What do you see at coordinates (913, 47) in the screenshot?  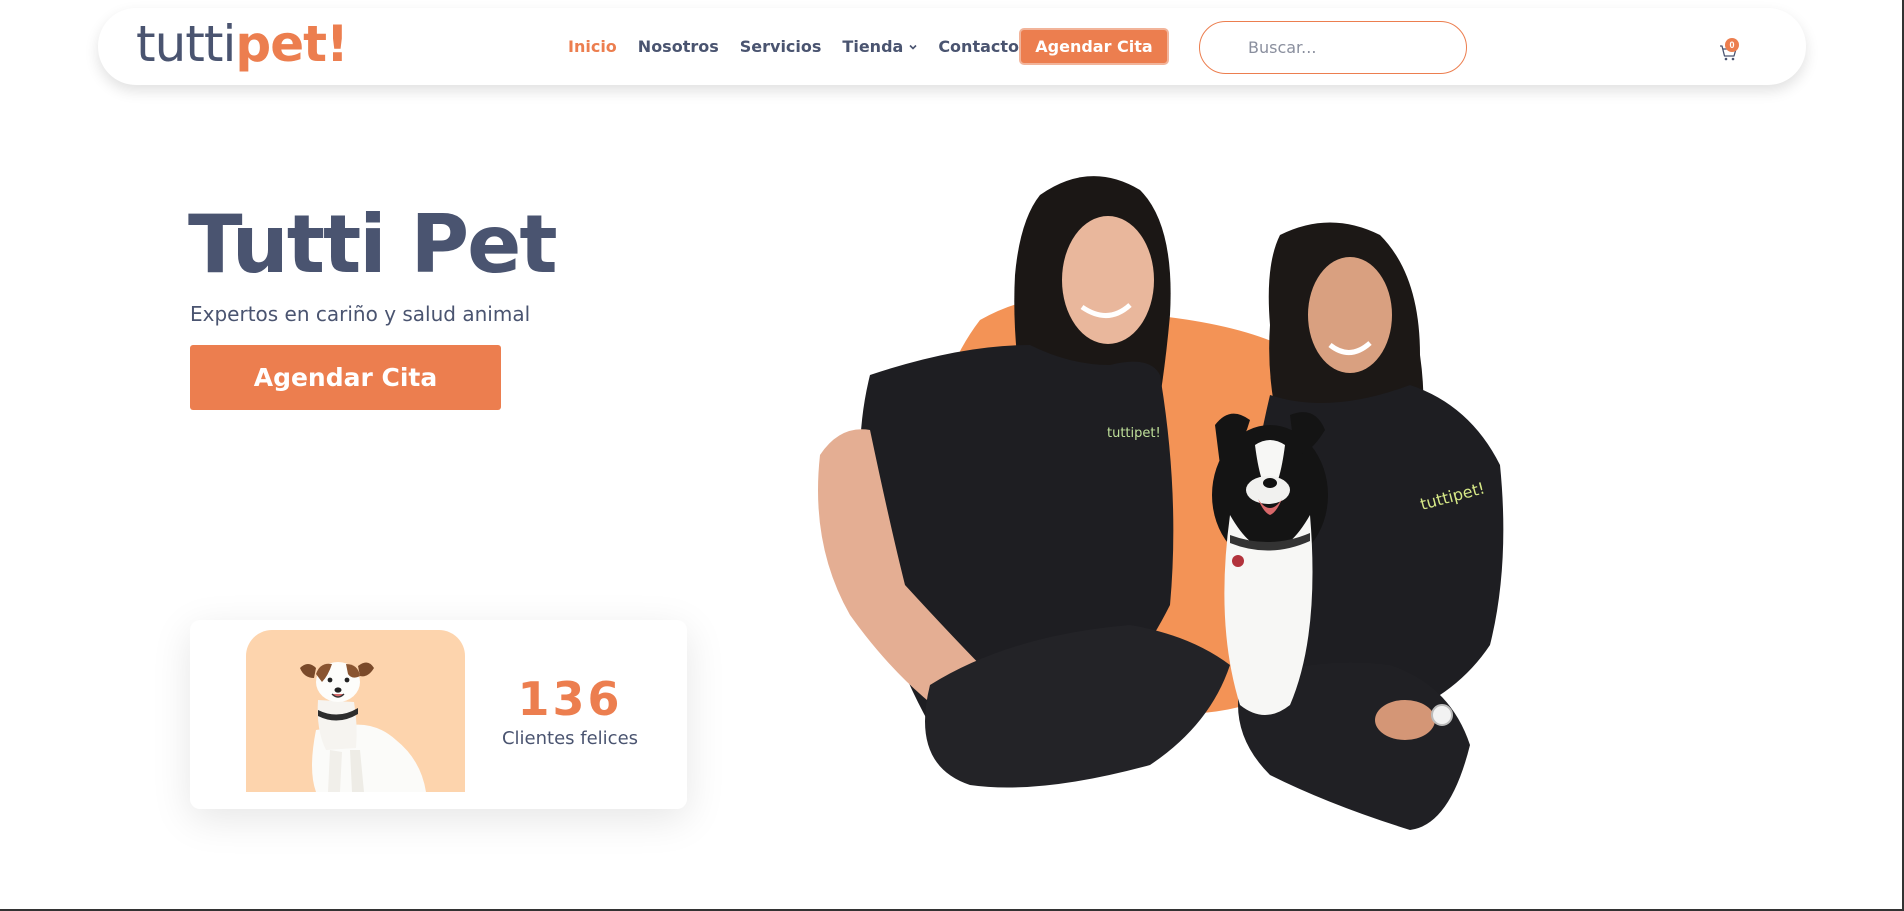 I see `chevron-down-icon` at bounding box center [913, 47].